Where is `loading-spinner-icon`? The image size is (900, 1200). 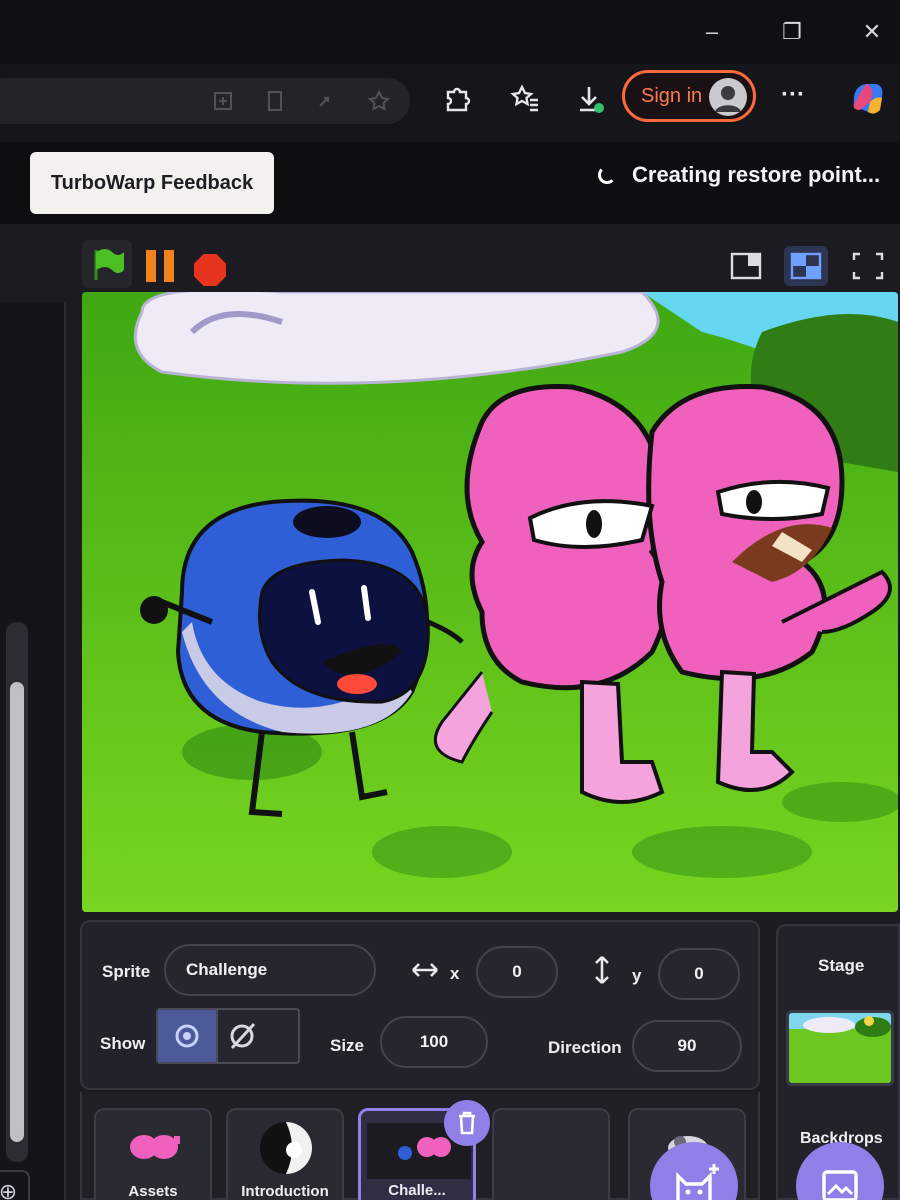 loading-spinner-icon is located at coordinates (607, 175).